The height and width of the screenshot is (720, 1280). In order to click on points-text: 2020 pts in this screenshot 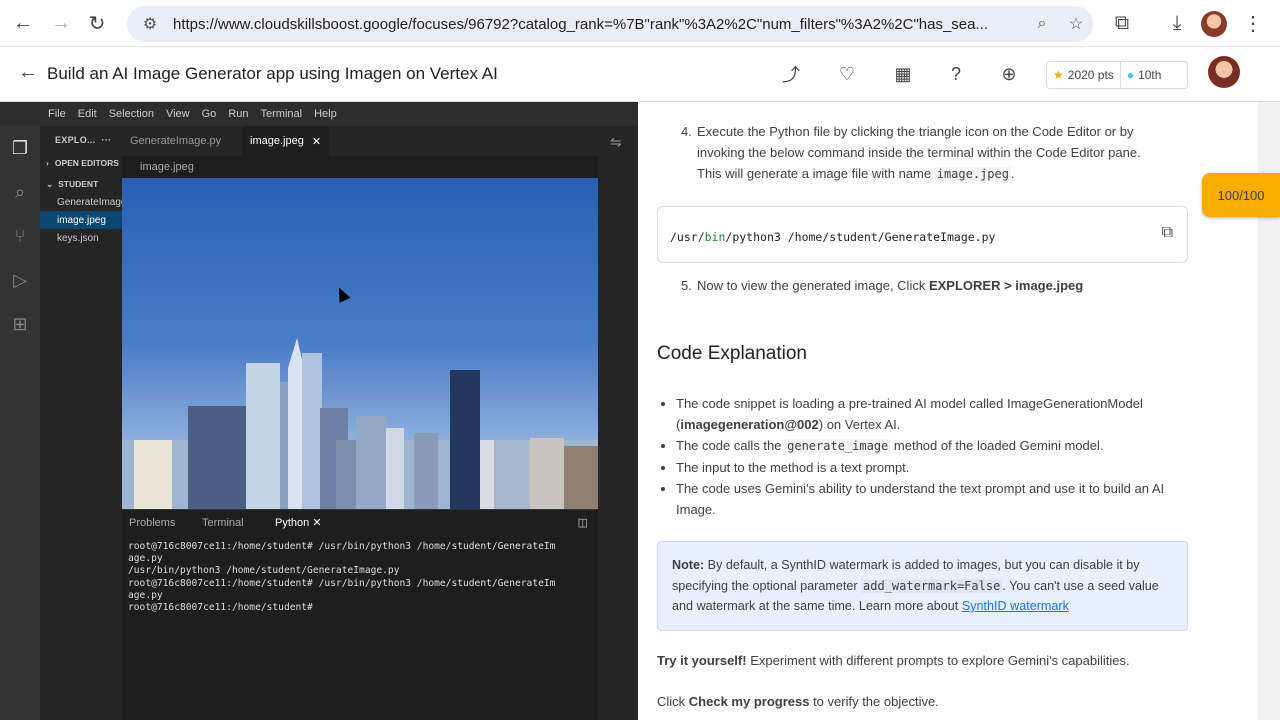, I will do `click(1090, 75)`.